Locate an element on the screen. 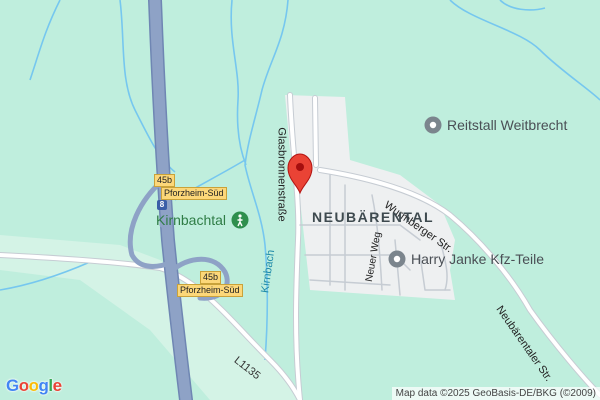 This screenshot has height=400, width=600. poi-label-kirnbachtal: Kirnbachtal is located at coordinates (191, 220).